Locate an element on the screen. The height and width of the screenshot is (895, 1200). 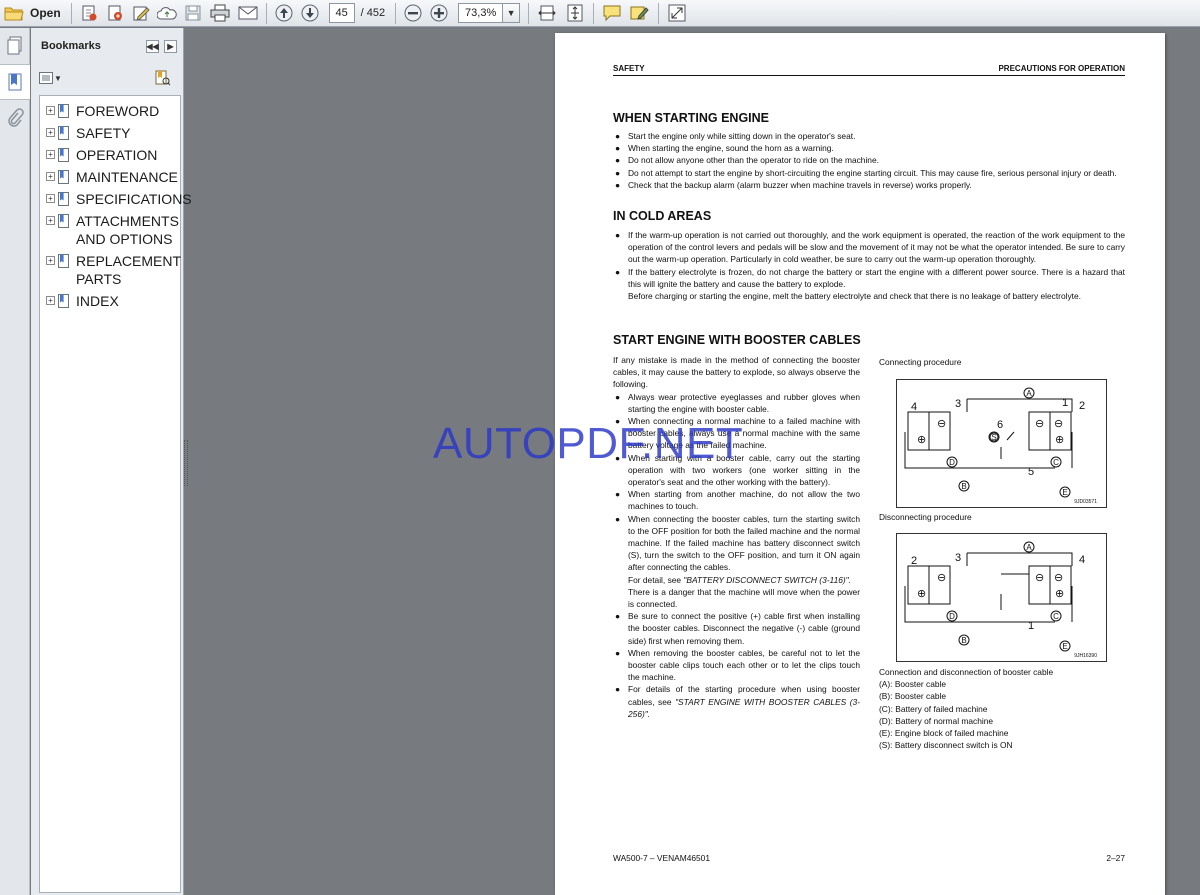
email-icon is located at coordinates (248, 13).